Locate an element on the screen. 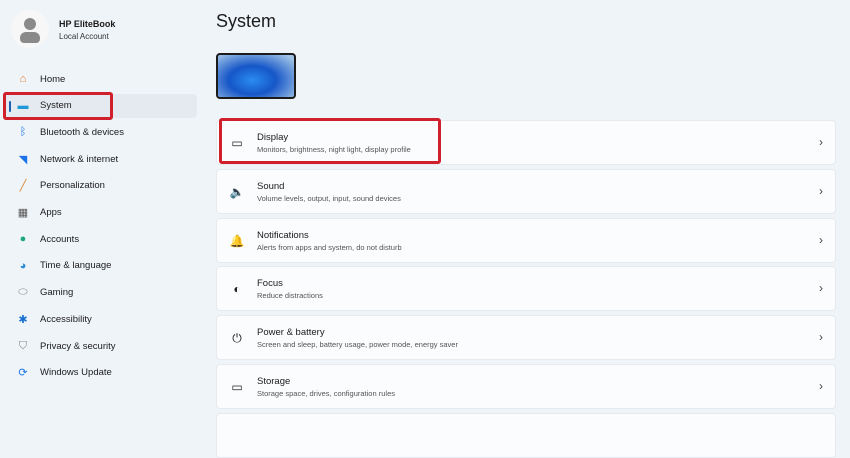 This screenshot has height=458, width=850. power-icon: ⏻ is located at coordinates (237, 337).